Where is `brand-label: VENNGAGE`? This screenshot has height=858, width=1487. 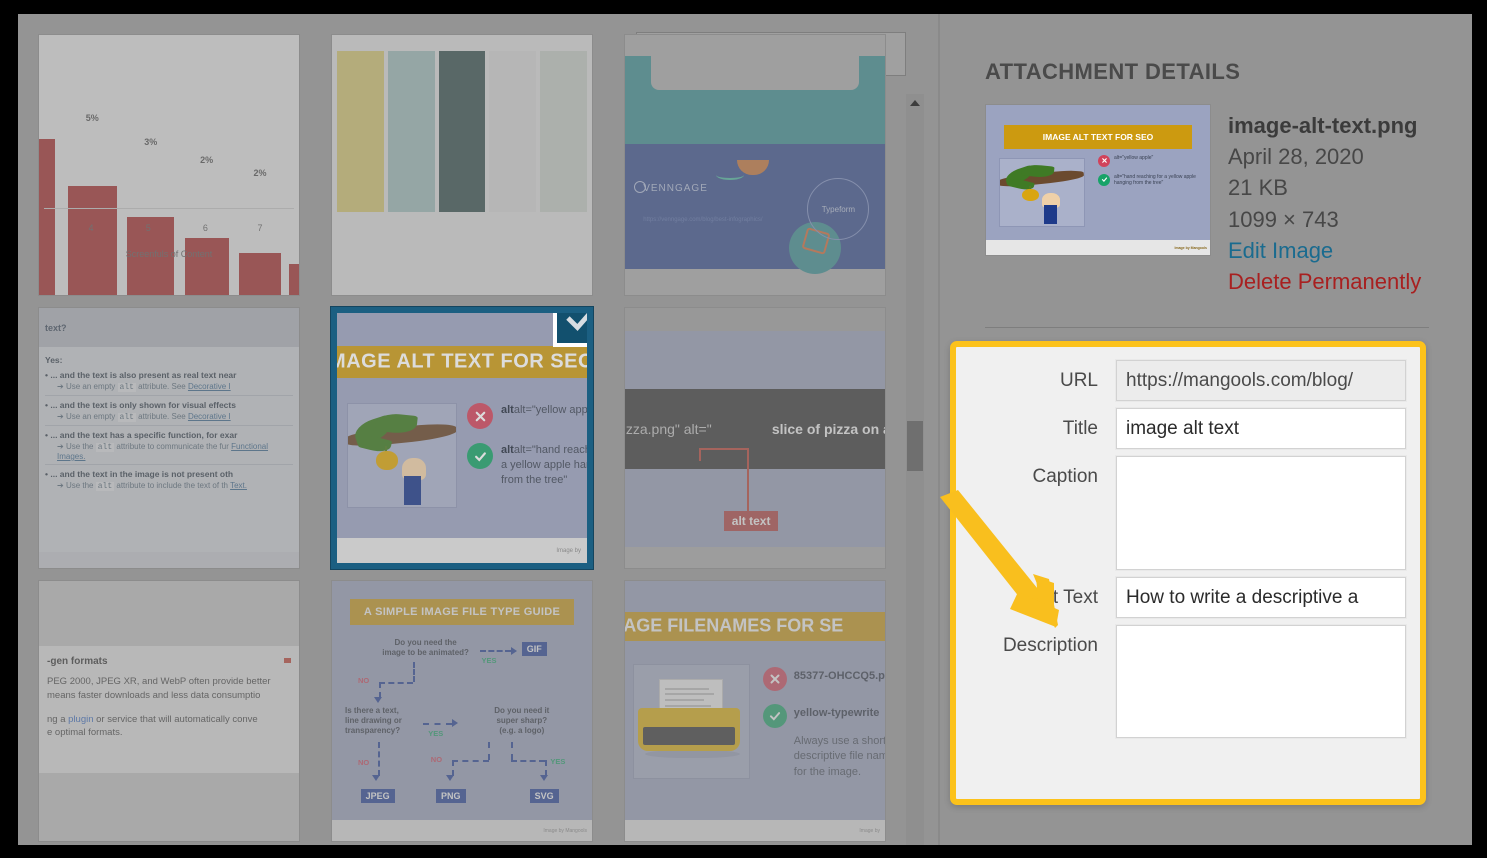
brand-label: VENNGAGE is located at coordinates (675, 189).